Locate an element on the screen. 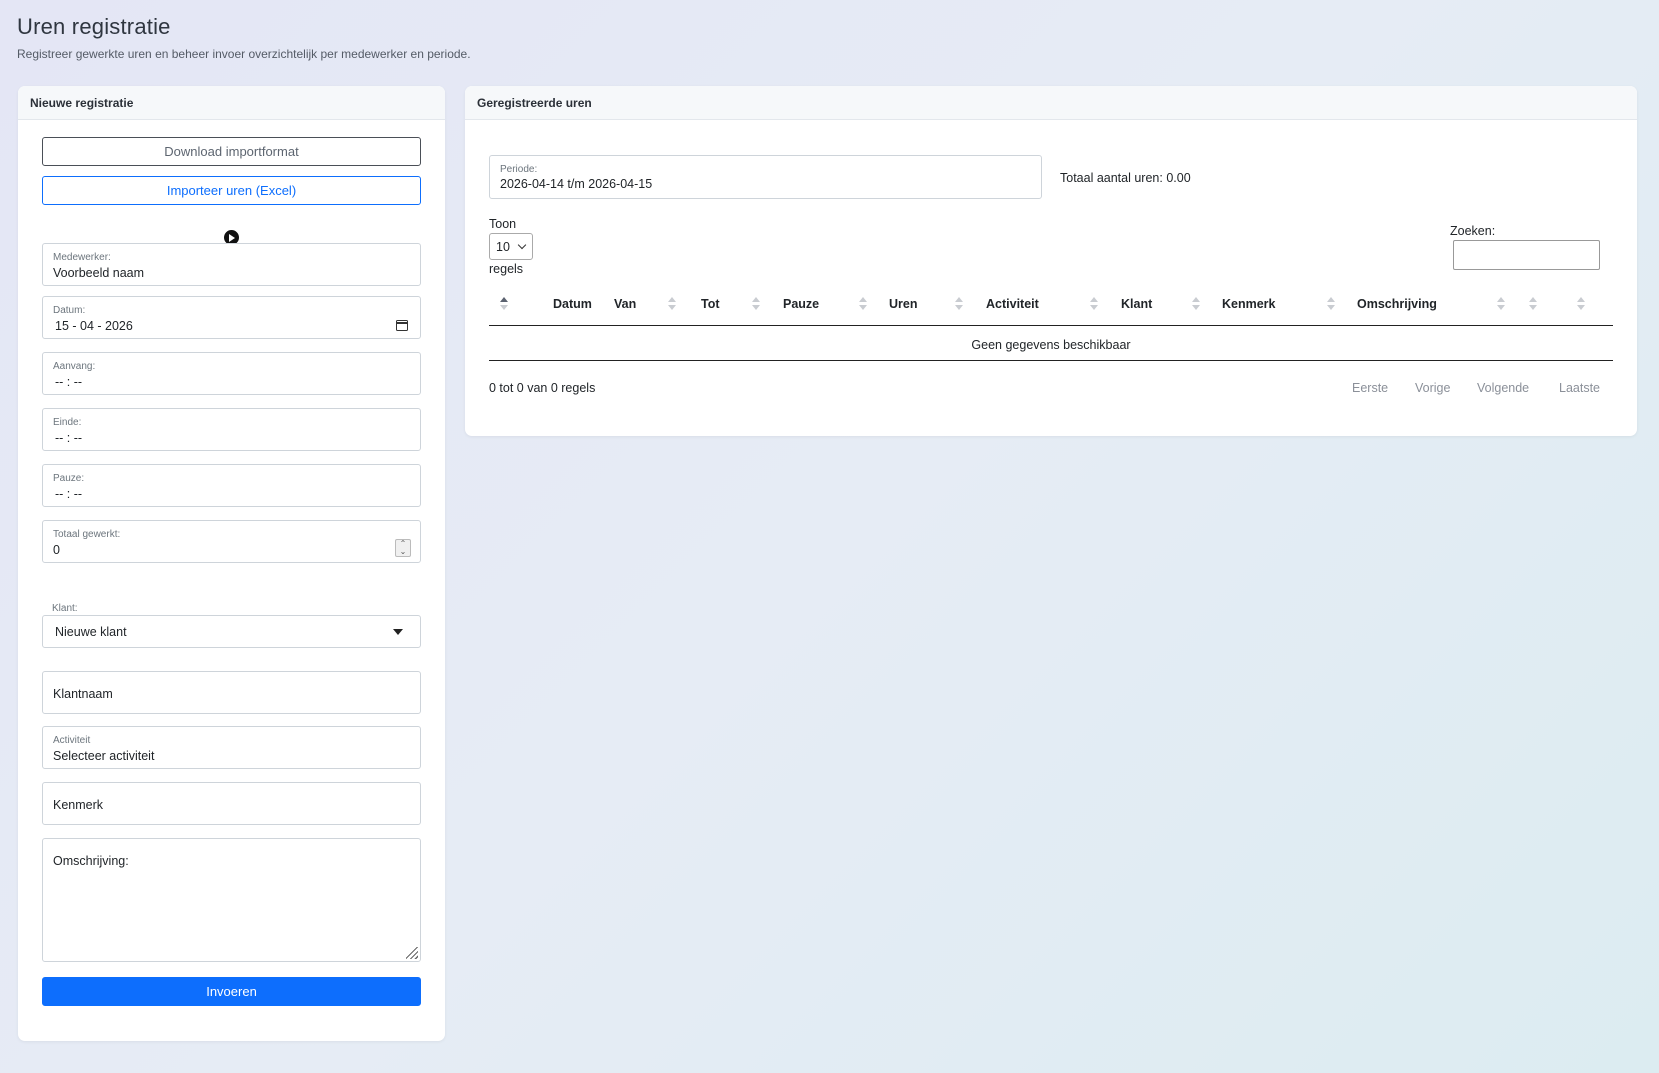 This screenshot has height=1073, width=1659. page-title: Uren registratie is located at coordinates (94, 26).